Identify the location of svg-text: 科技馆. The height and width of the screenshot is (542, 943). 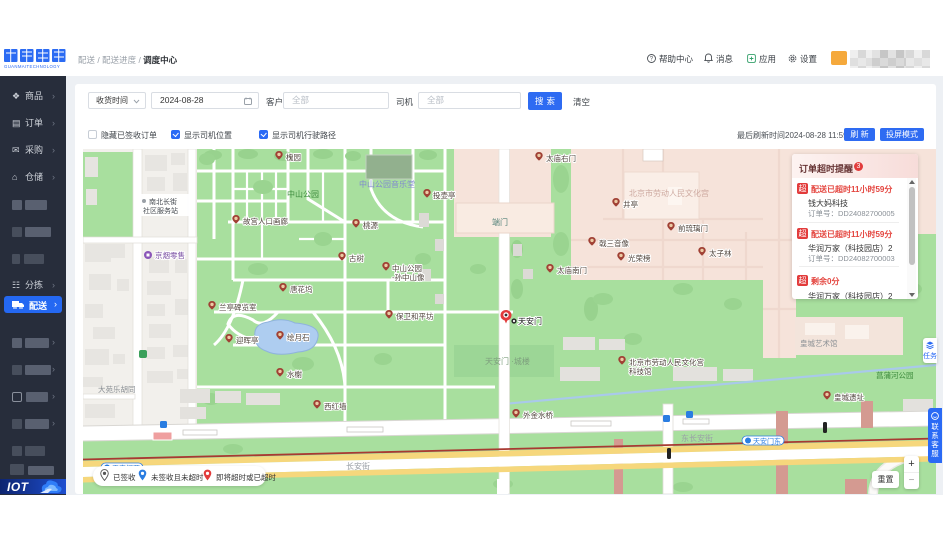
(640, 371).